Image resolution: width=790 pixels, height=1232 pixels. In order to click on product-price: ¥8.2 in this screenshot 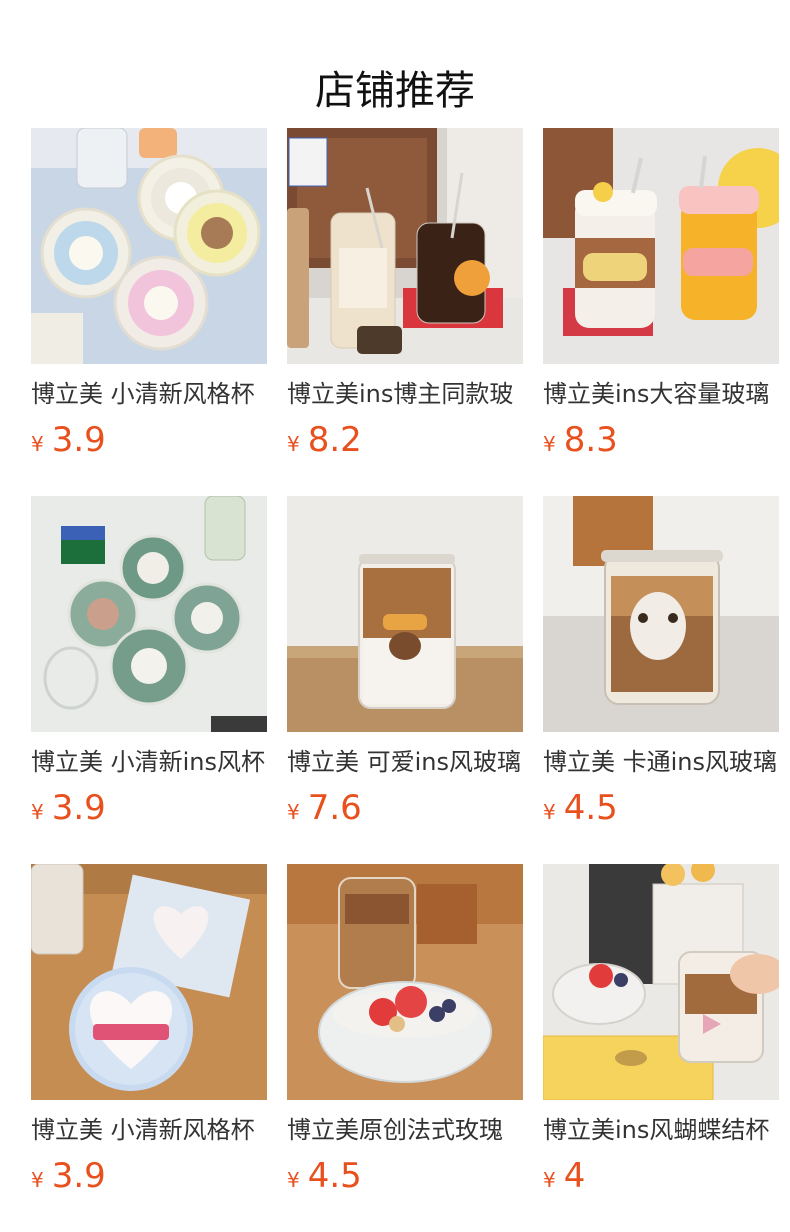, I will do `click(405, 440)`.